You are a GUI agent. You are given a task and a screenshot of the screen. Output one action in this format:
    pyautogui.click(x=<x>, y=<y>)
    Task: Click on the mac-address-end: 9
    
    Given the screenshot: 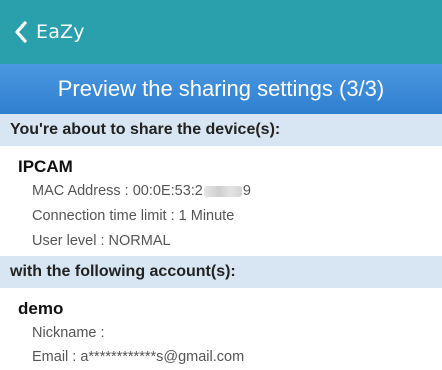 What is the action you would take?
    pyautogui.click(x=246, y=191)
    